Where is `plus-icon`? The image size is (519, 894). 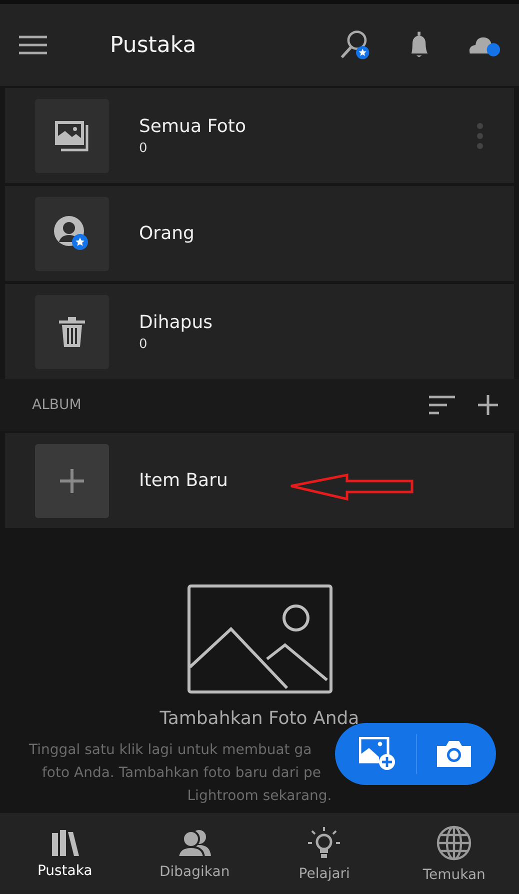 plus-icon is located at coordinates (72, 481).